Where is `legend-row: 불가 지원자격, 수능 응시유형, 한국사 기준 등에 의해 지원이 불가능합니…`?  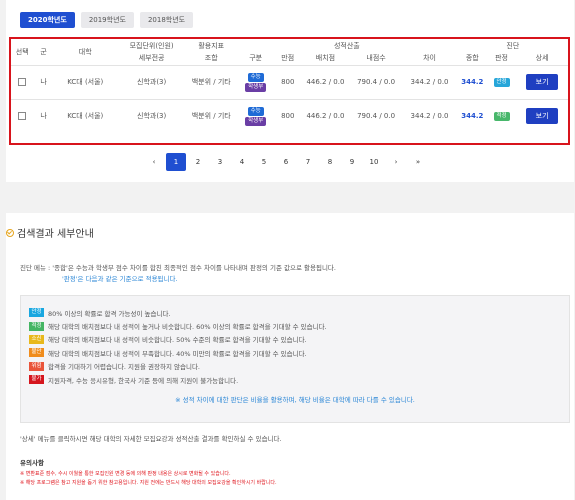
legend-row: 불가 지원자격, 수능 응시유형, 한국사 기준 등에 의해 지원이 불가능합니… is located at coordinates (295, 379).